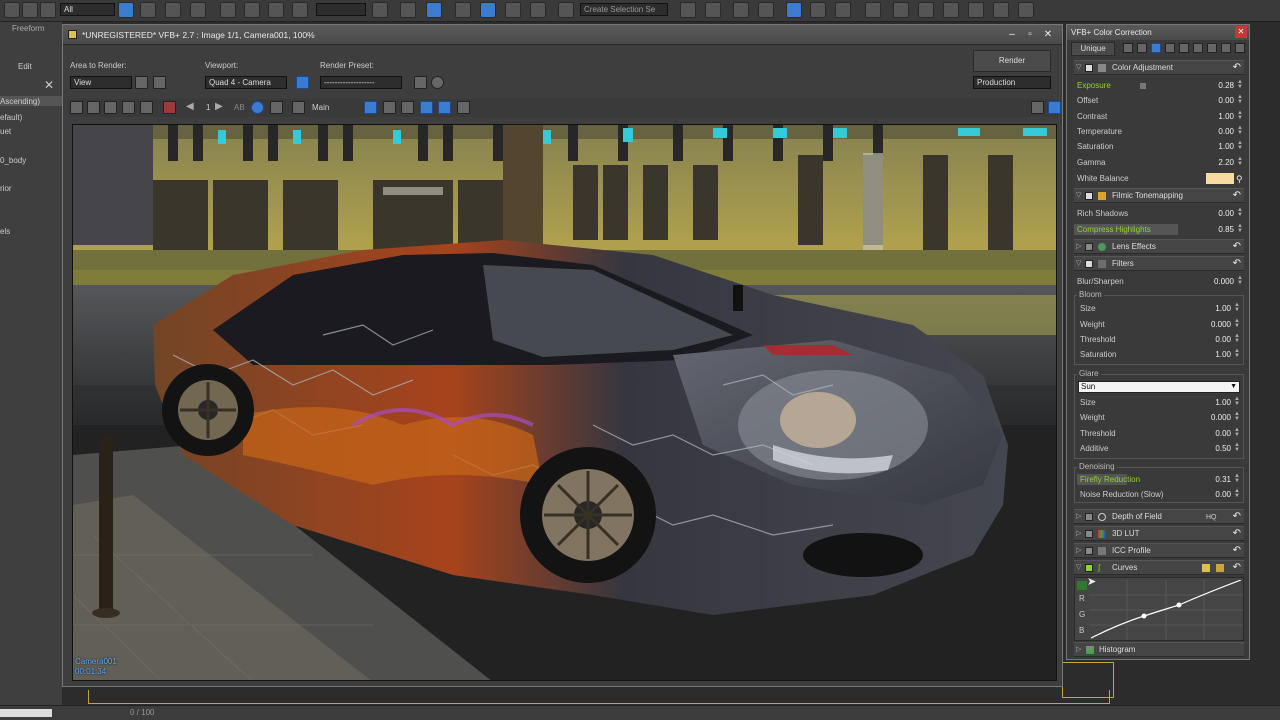 The height and width of the screenshot is (720, 1280). Describe the element at coordinates (48, 10) in the screenshot. I see `link-icon` at that location.